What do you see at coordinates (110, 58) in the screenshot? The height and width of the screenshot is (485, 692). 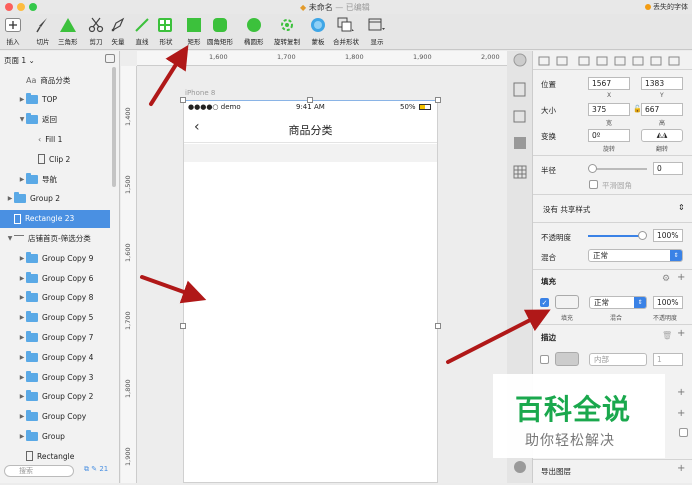 I see `collapse-pages-icon` at bounding box center [110, 58].